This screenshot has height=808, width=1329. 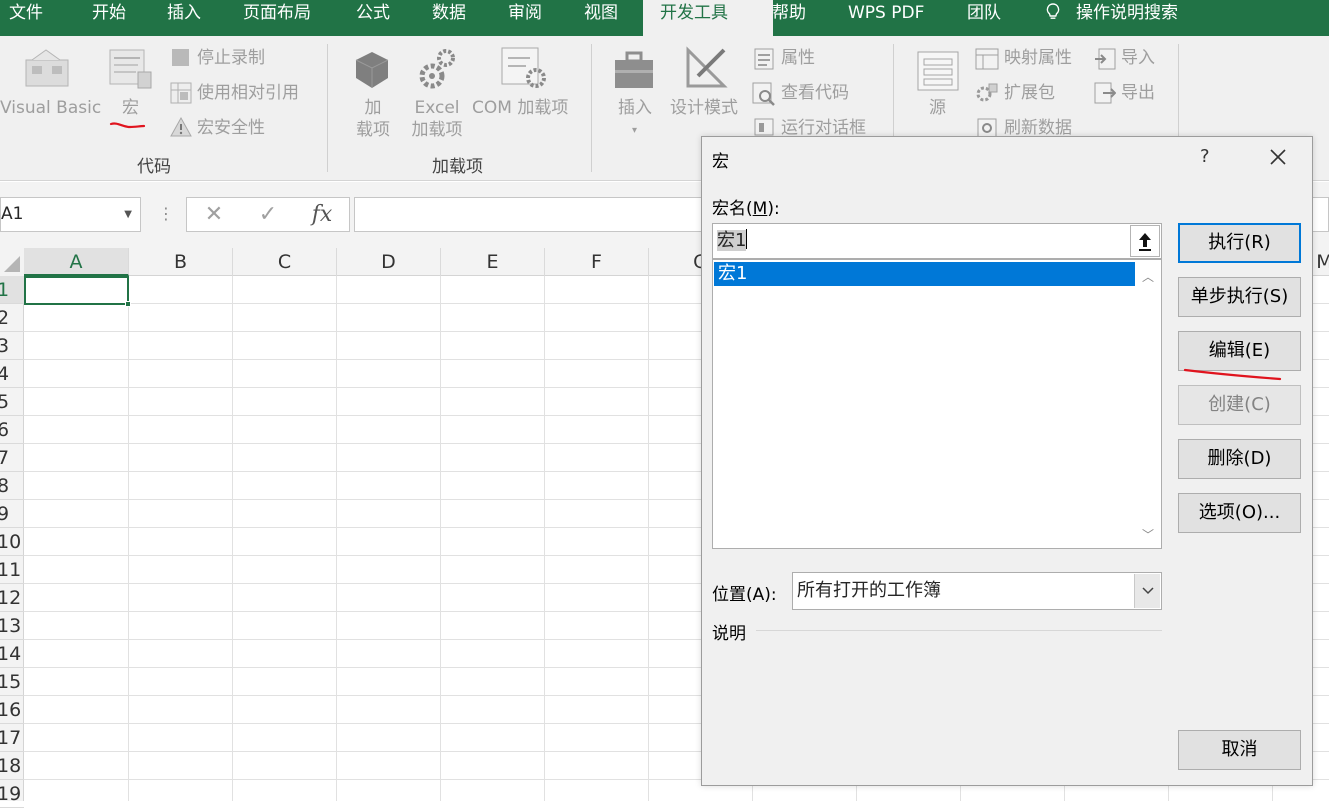 What do you see at coordinates (130, 108) in the screenshot?
I see `macros-button: 宏` at bounding box center [130, 108].